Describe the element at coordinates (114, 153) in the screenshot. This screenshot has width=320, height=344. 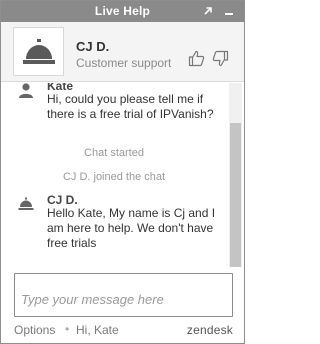
I see `system-message: Chat started` at that location.